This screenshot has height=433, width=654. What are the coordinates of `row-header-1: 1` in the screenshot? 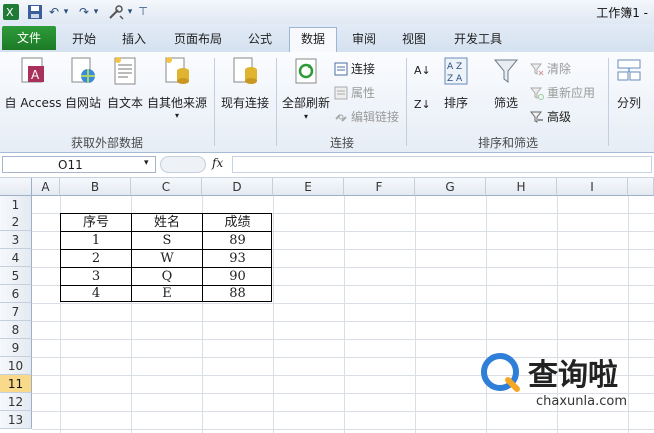 It's located at (16, 205).